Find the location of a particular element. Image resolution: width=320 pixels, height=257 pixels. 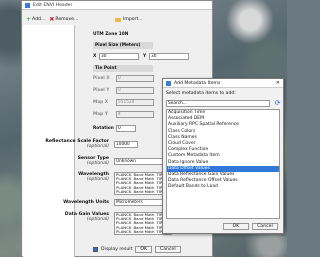

rotation-field: 0 is located at coordinates (126, 128).